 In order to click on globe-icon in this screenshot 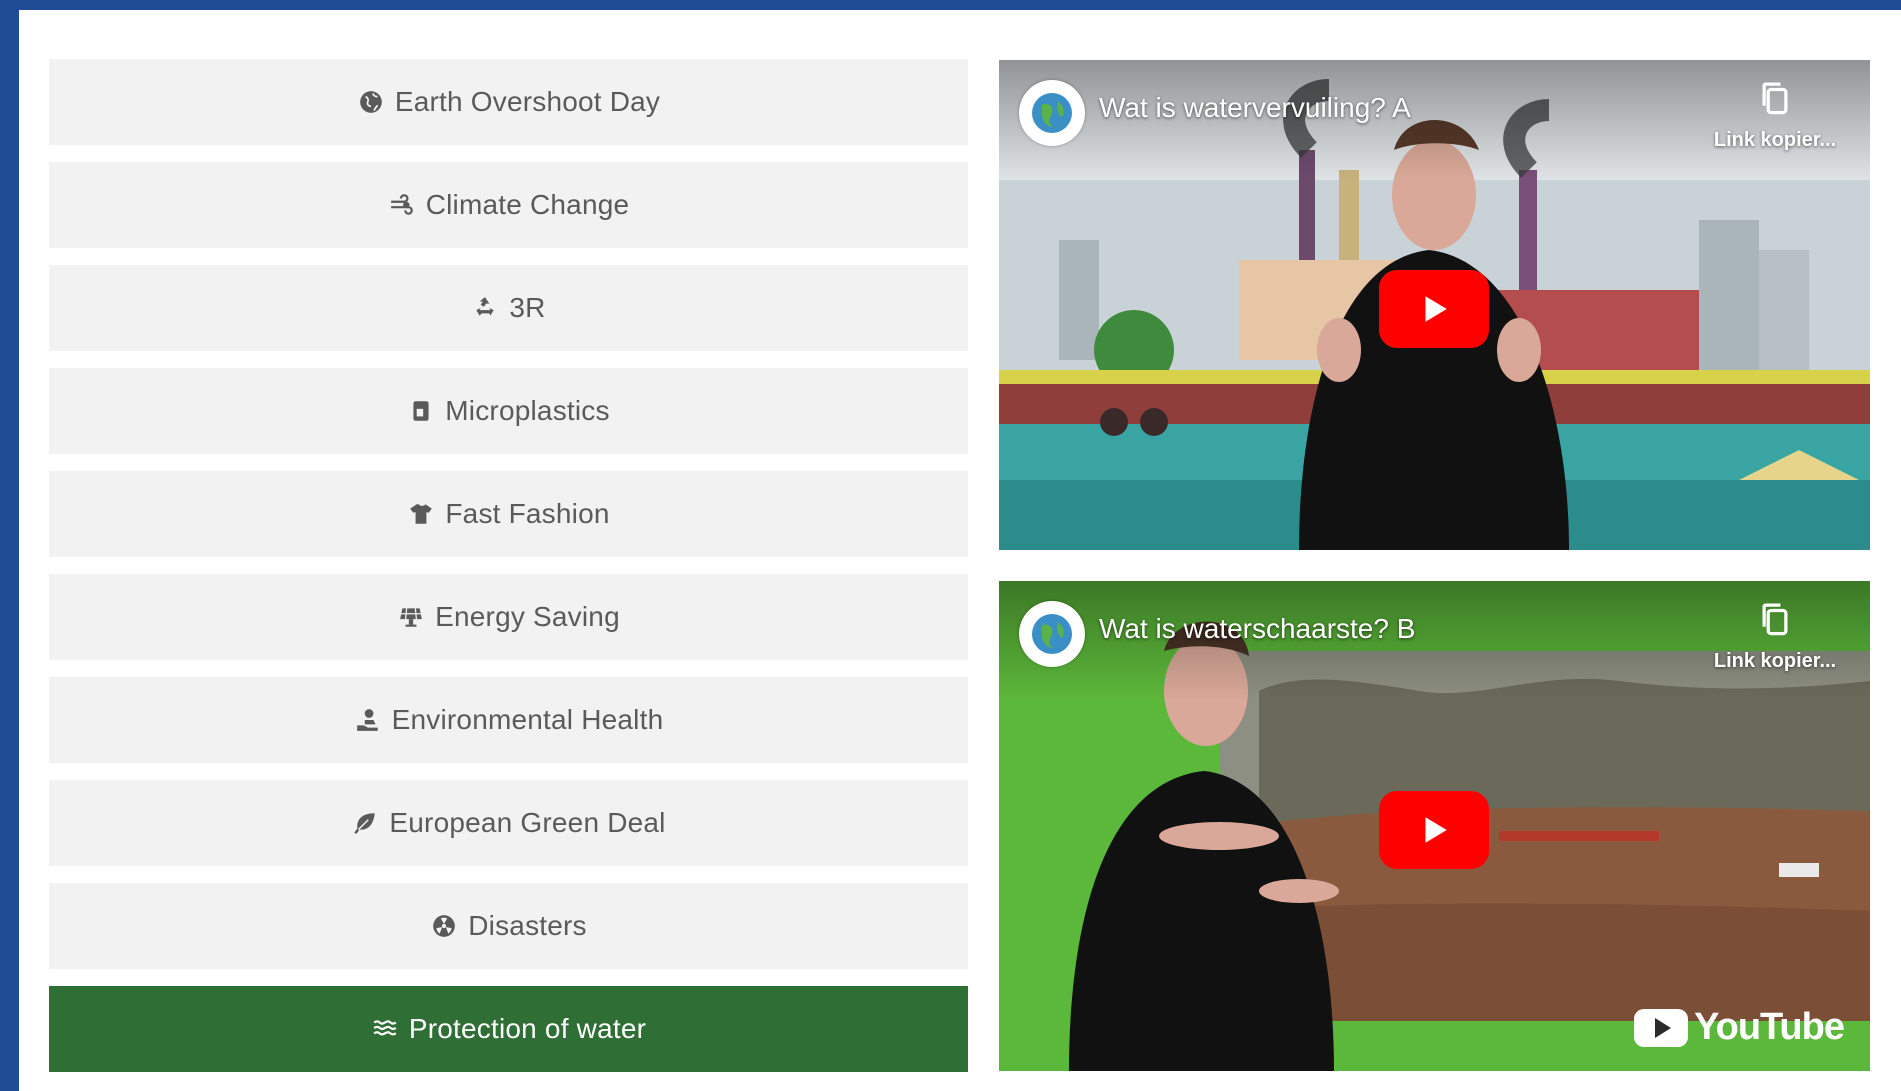, I will do `click(371, 102)`.